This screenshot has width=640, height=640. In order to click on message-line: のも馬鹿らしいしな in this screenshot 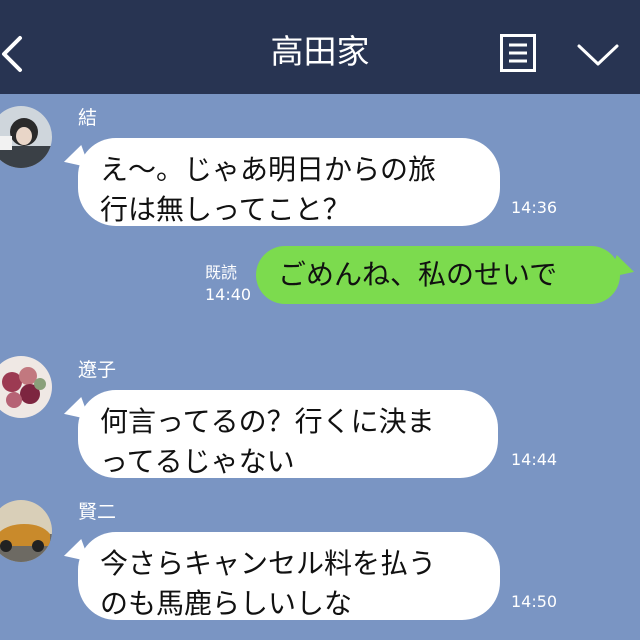, I will do `click(226, 603)`.